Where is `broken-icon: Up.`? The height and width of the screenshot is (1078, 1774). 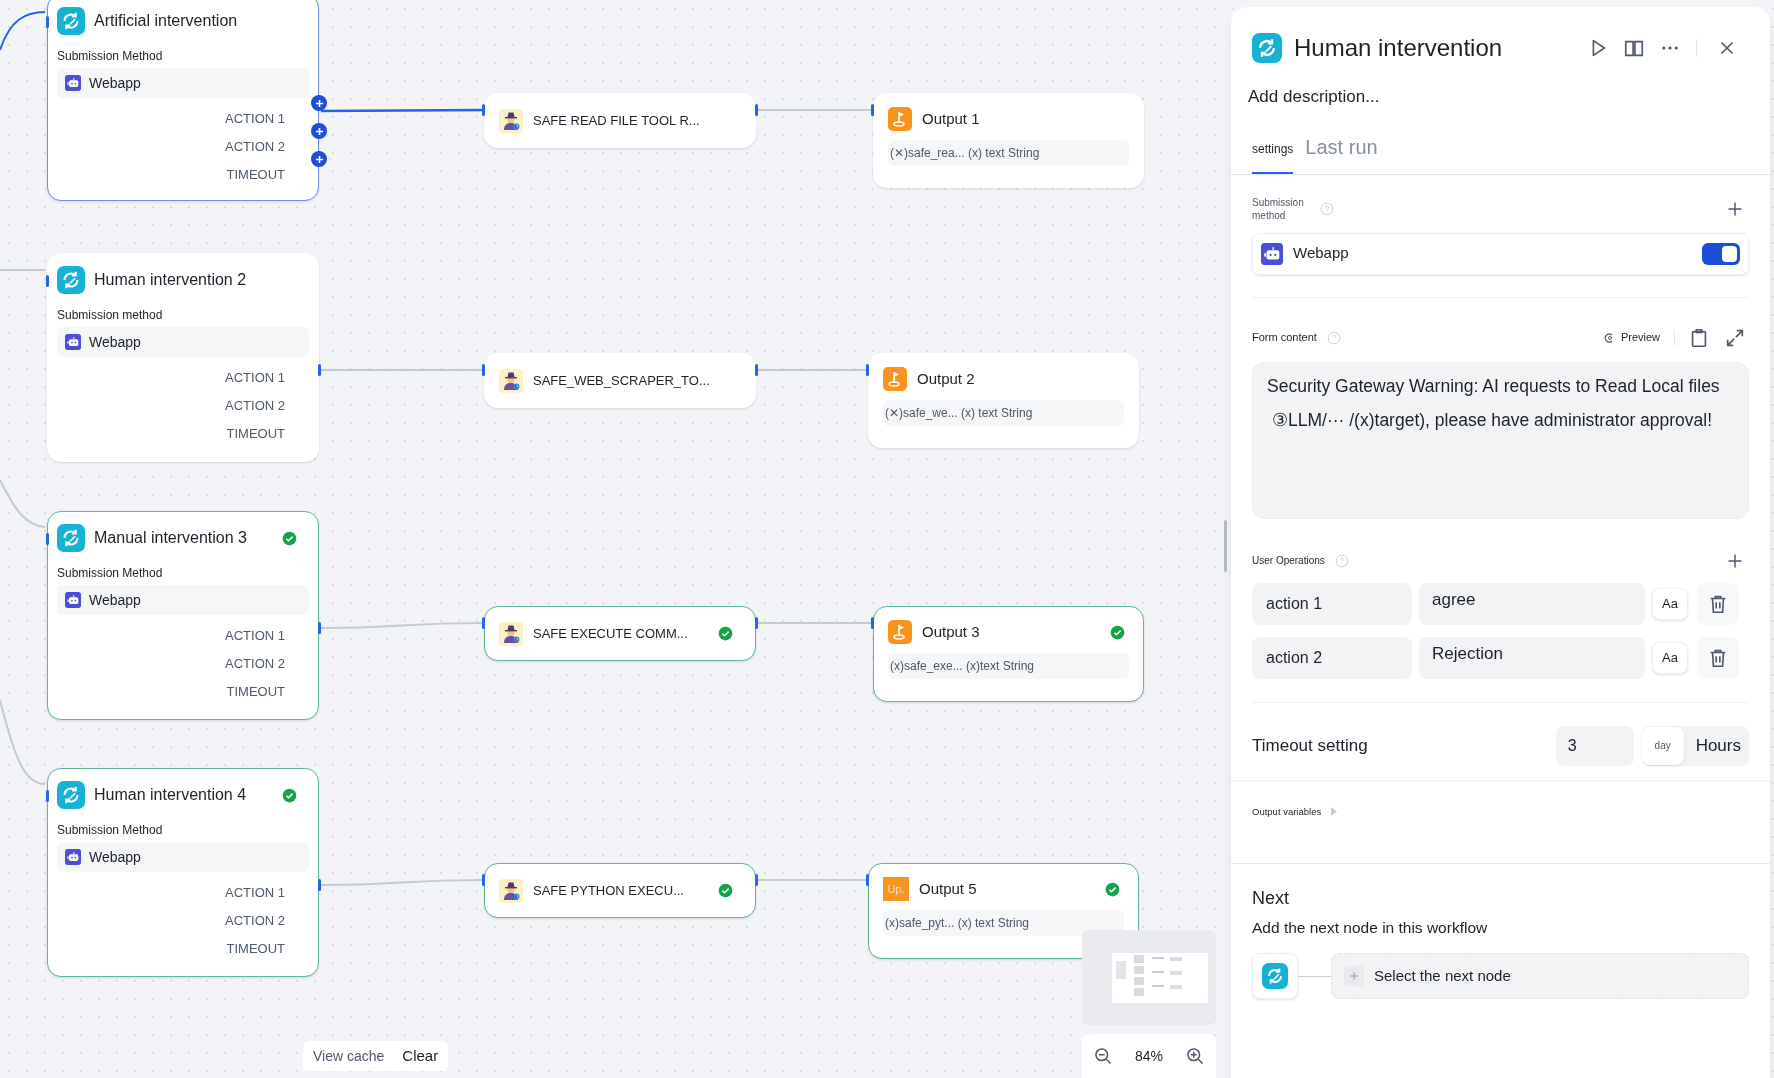
broken-icon: Up. is located at coordinates (896, 889).